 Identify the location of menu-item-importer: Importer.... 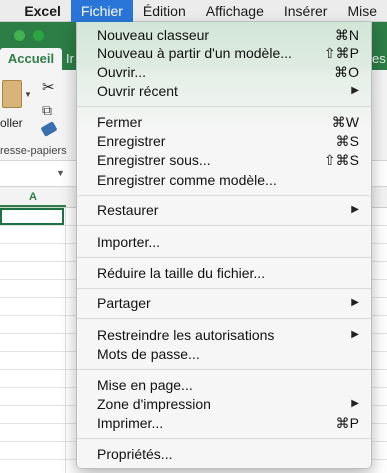
(224, 242).